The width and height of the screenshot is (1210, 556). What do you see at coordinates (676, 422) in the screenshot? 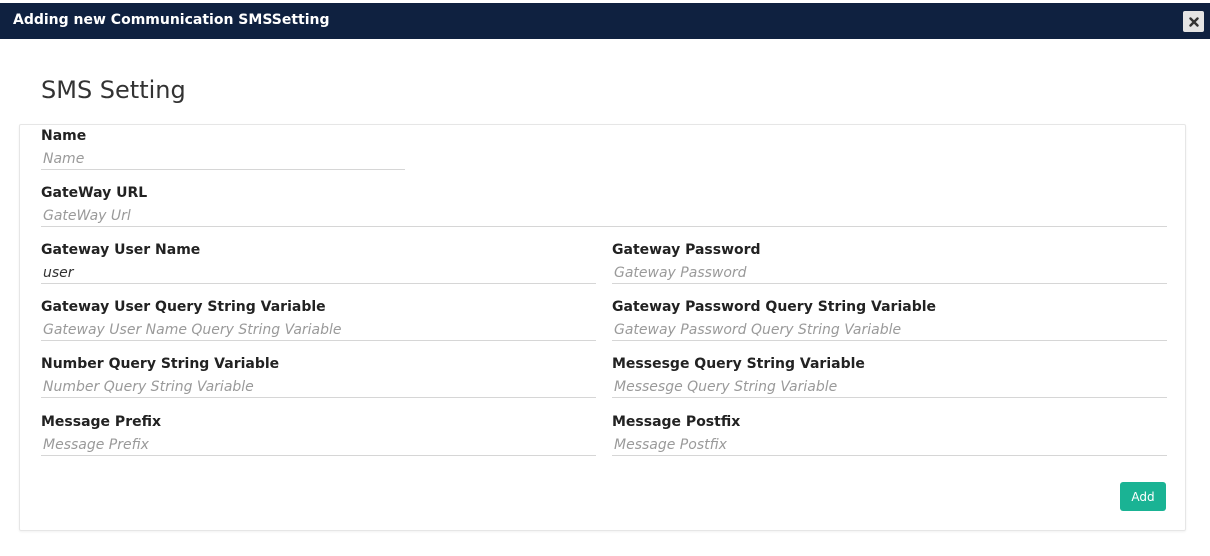
I see `message-postfix-label: Message Postfix` at bounding box center [676, 422].